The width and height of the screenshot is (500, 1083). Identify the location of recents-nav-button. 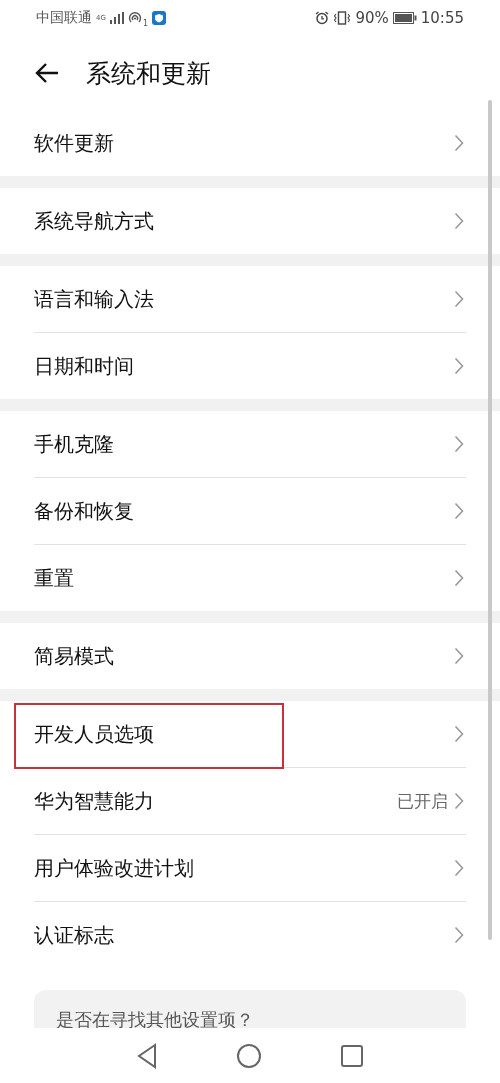
(352, 1055).